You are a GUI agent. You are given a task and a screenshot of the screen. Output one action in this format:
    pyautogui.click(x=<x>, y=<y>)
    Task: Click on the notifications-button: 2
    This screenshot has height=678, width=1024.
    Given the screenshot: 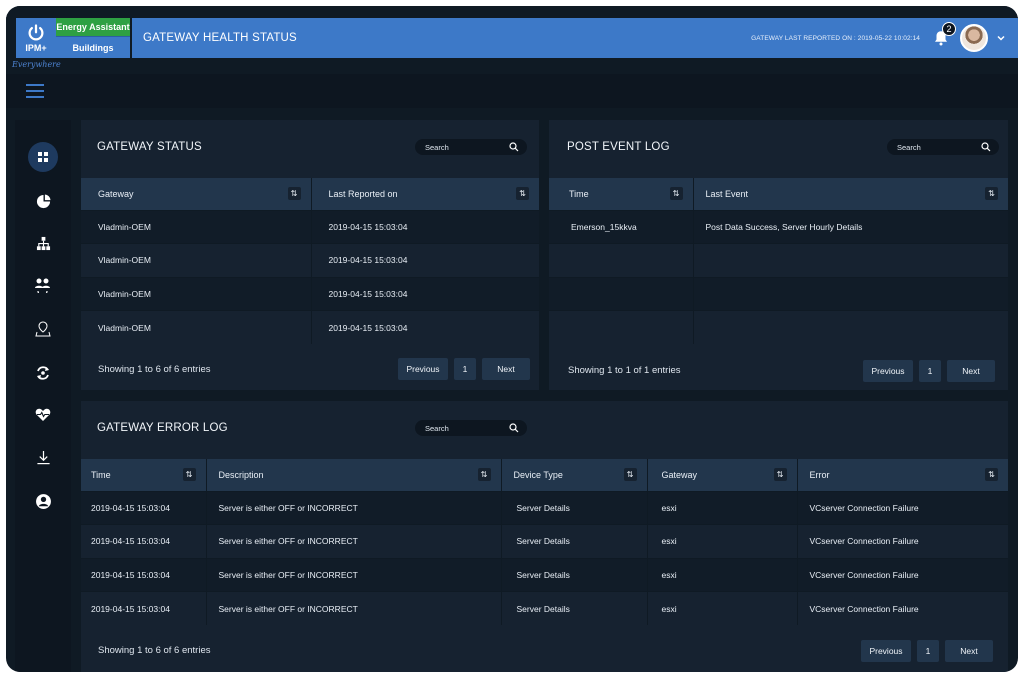 What is the action you would take?
    pyautogui.click(x=944, y=34)
    